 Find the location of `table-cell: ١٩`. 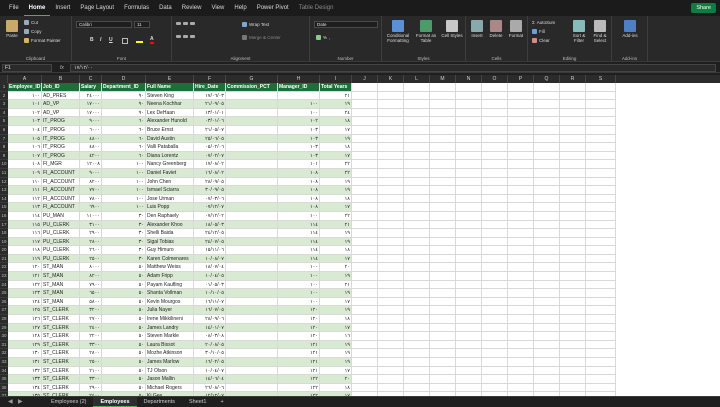

table-cell: ١٩ is located at coordinates (336, 276).